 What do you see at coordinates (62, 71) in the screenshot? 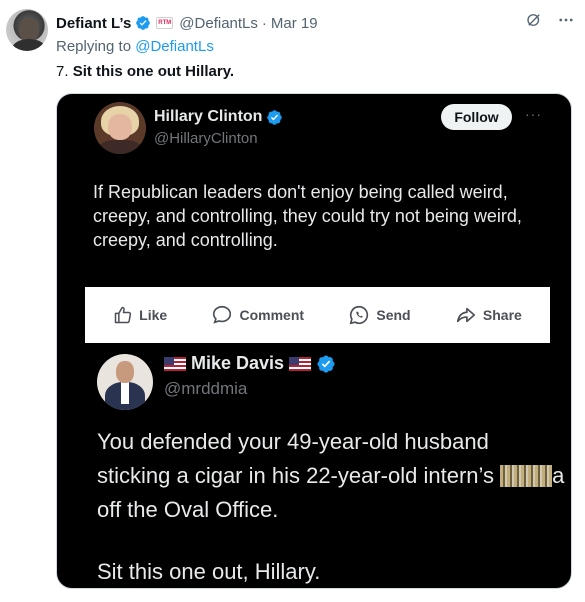
I see `tweet-number: 7.` at bounding box center [62, 71].